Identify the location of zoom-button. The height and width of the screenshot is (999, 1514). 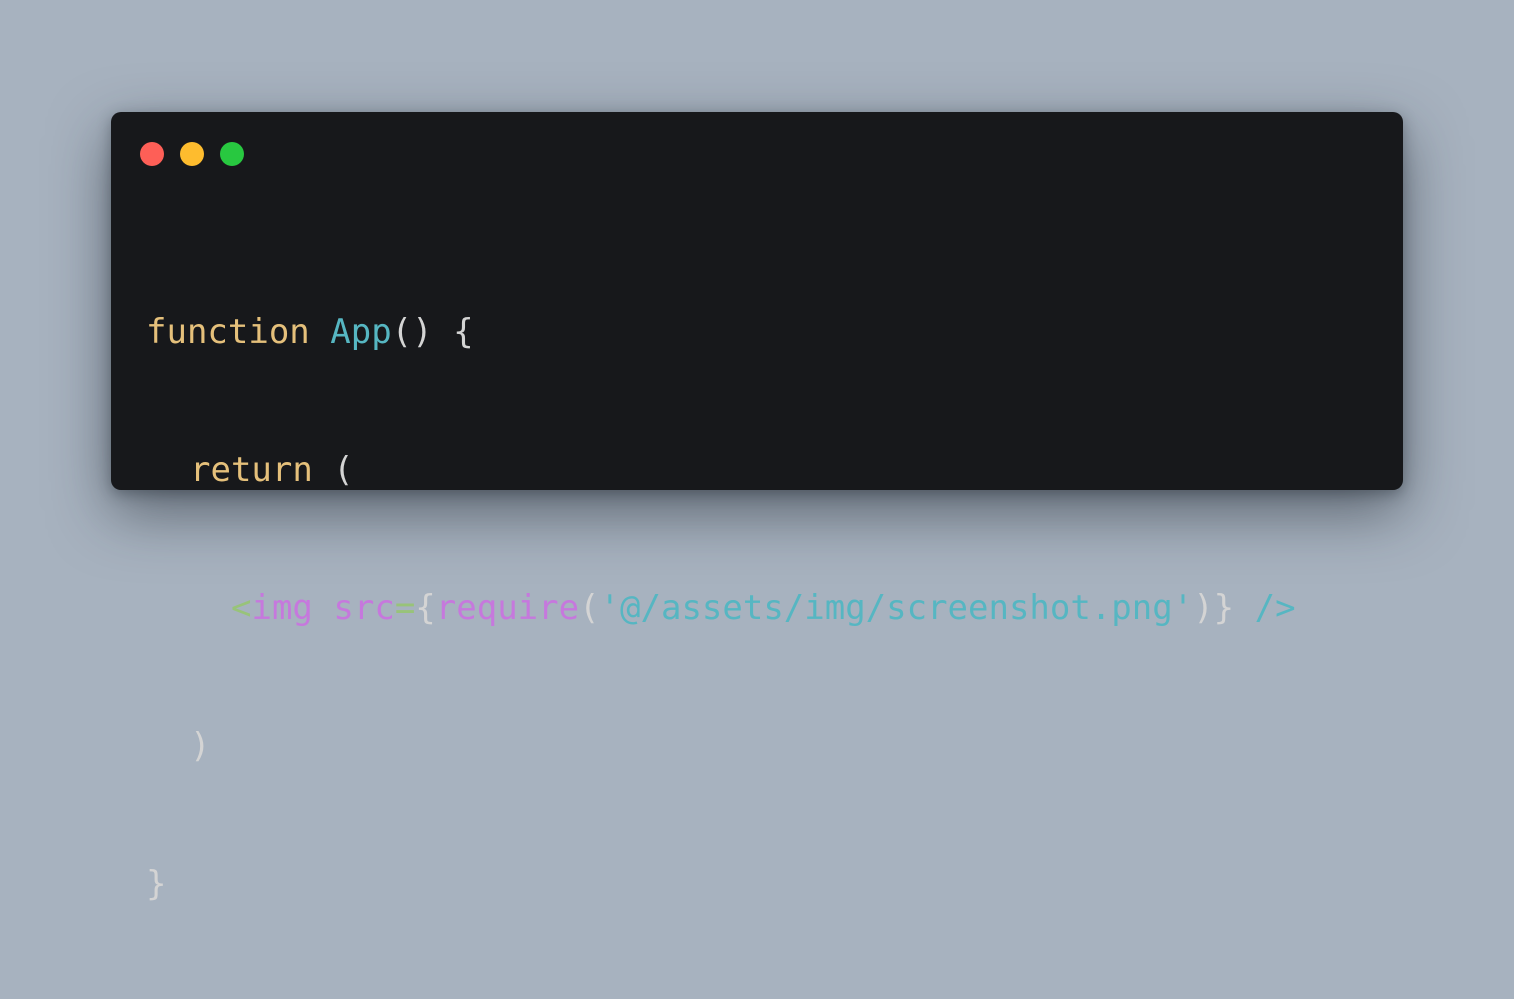
(232, 154).